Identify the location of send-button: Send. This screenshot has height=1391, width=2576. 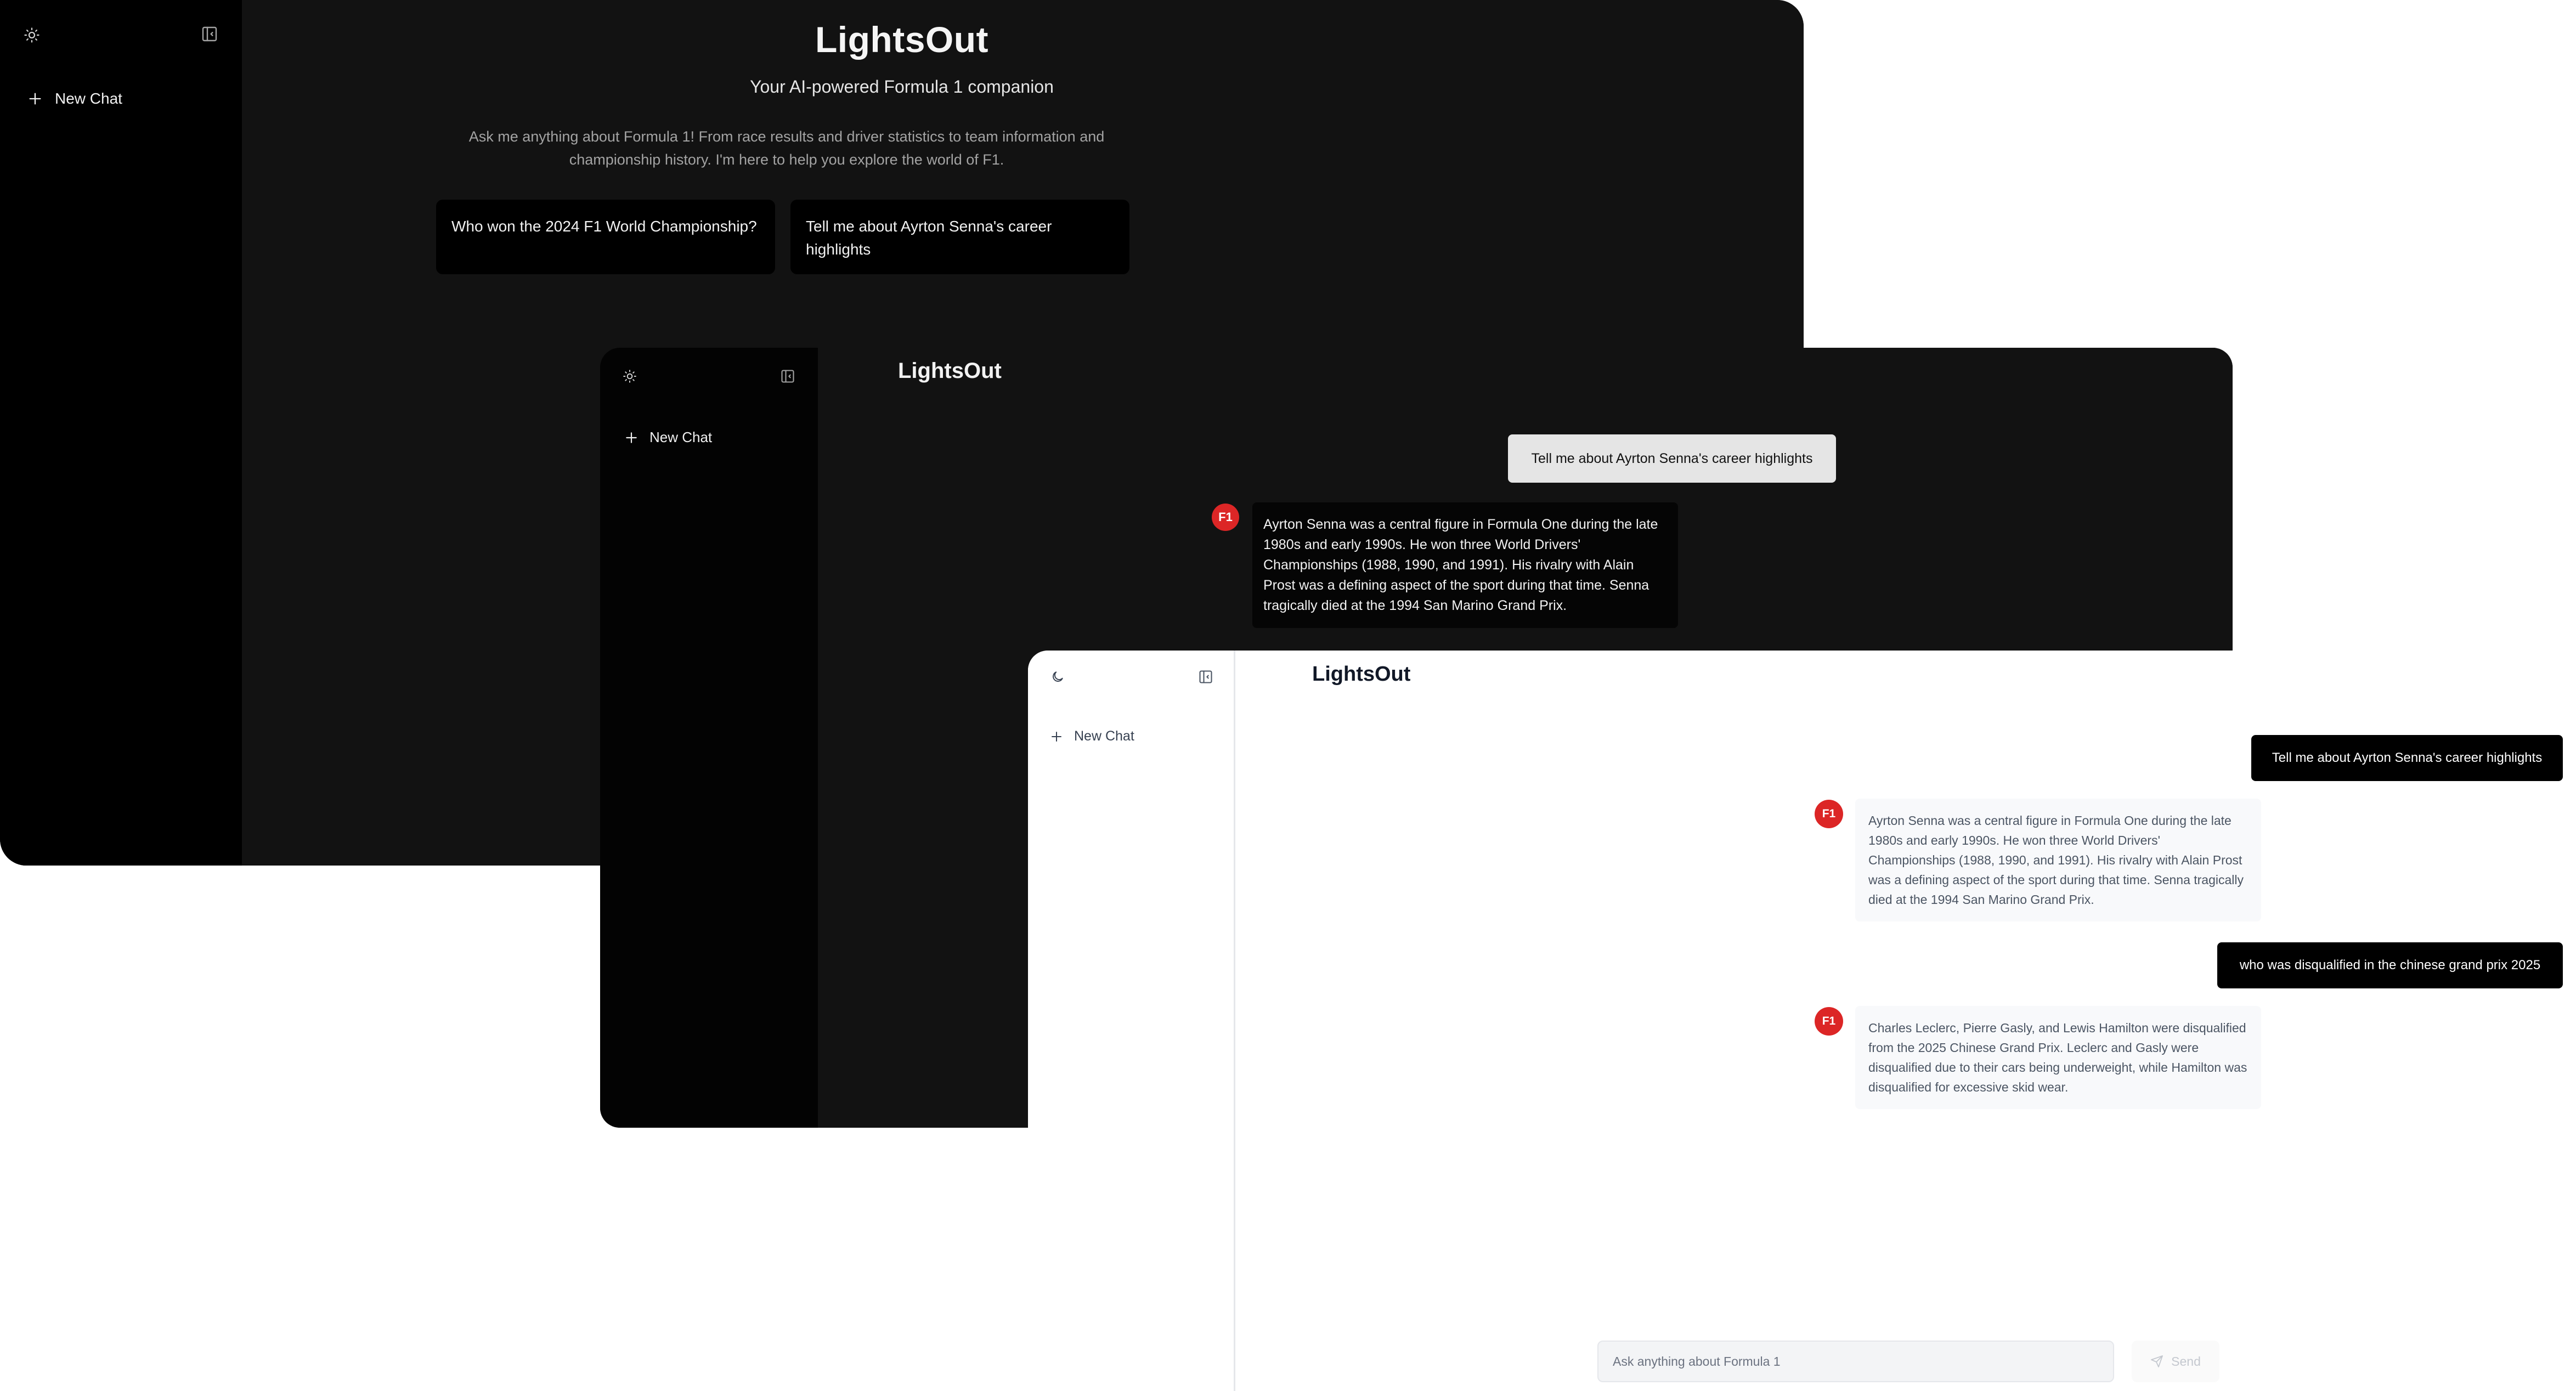
(2175, 1361).